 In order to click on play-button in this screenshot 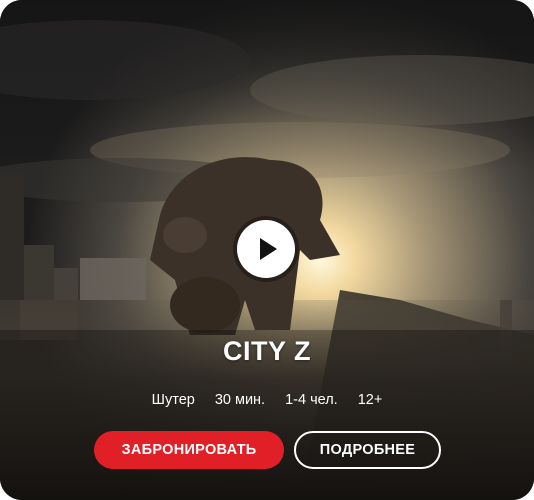, I will do `click(266, 249)`.